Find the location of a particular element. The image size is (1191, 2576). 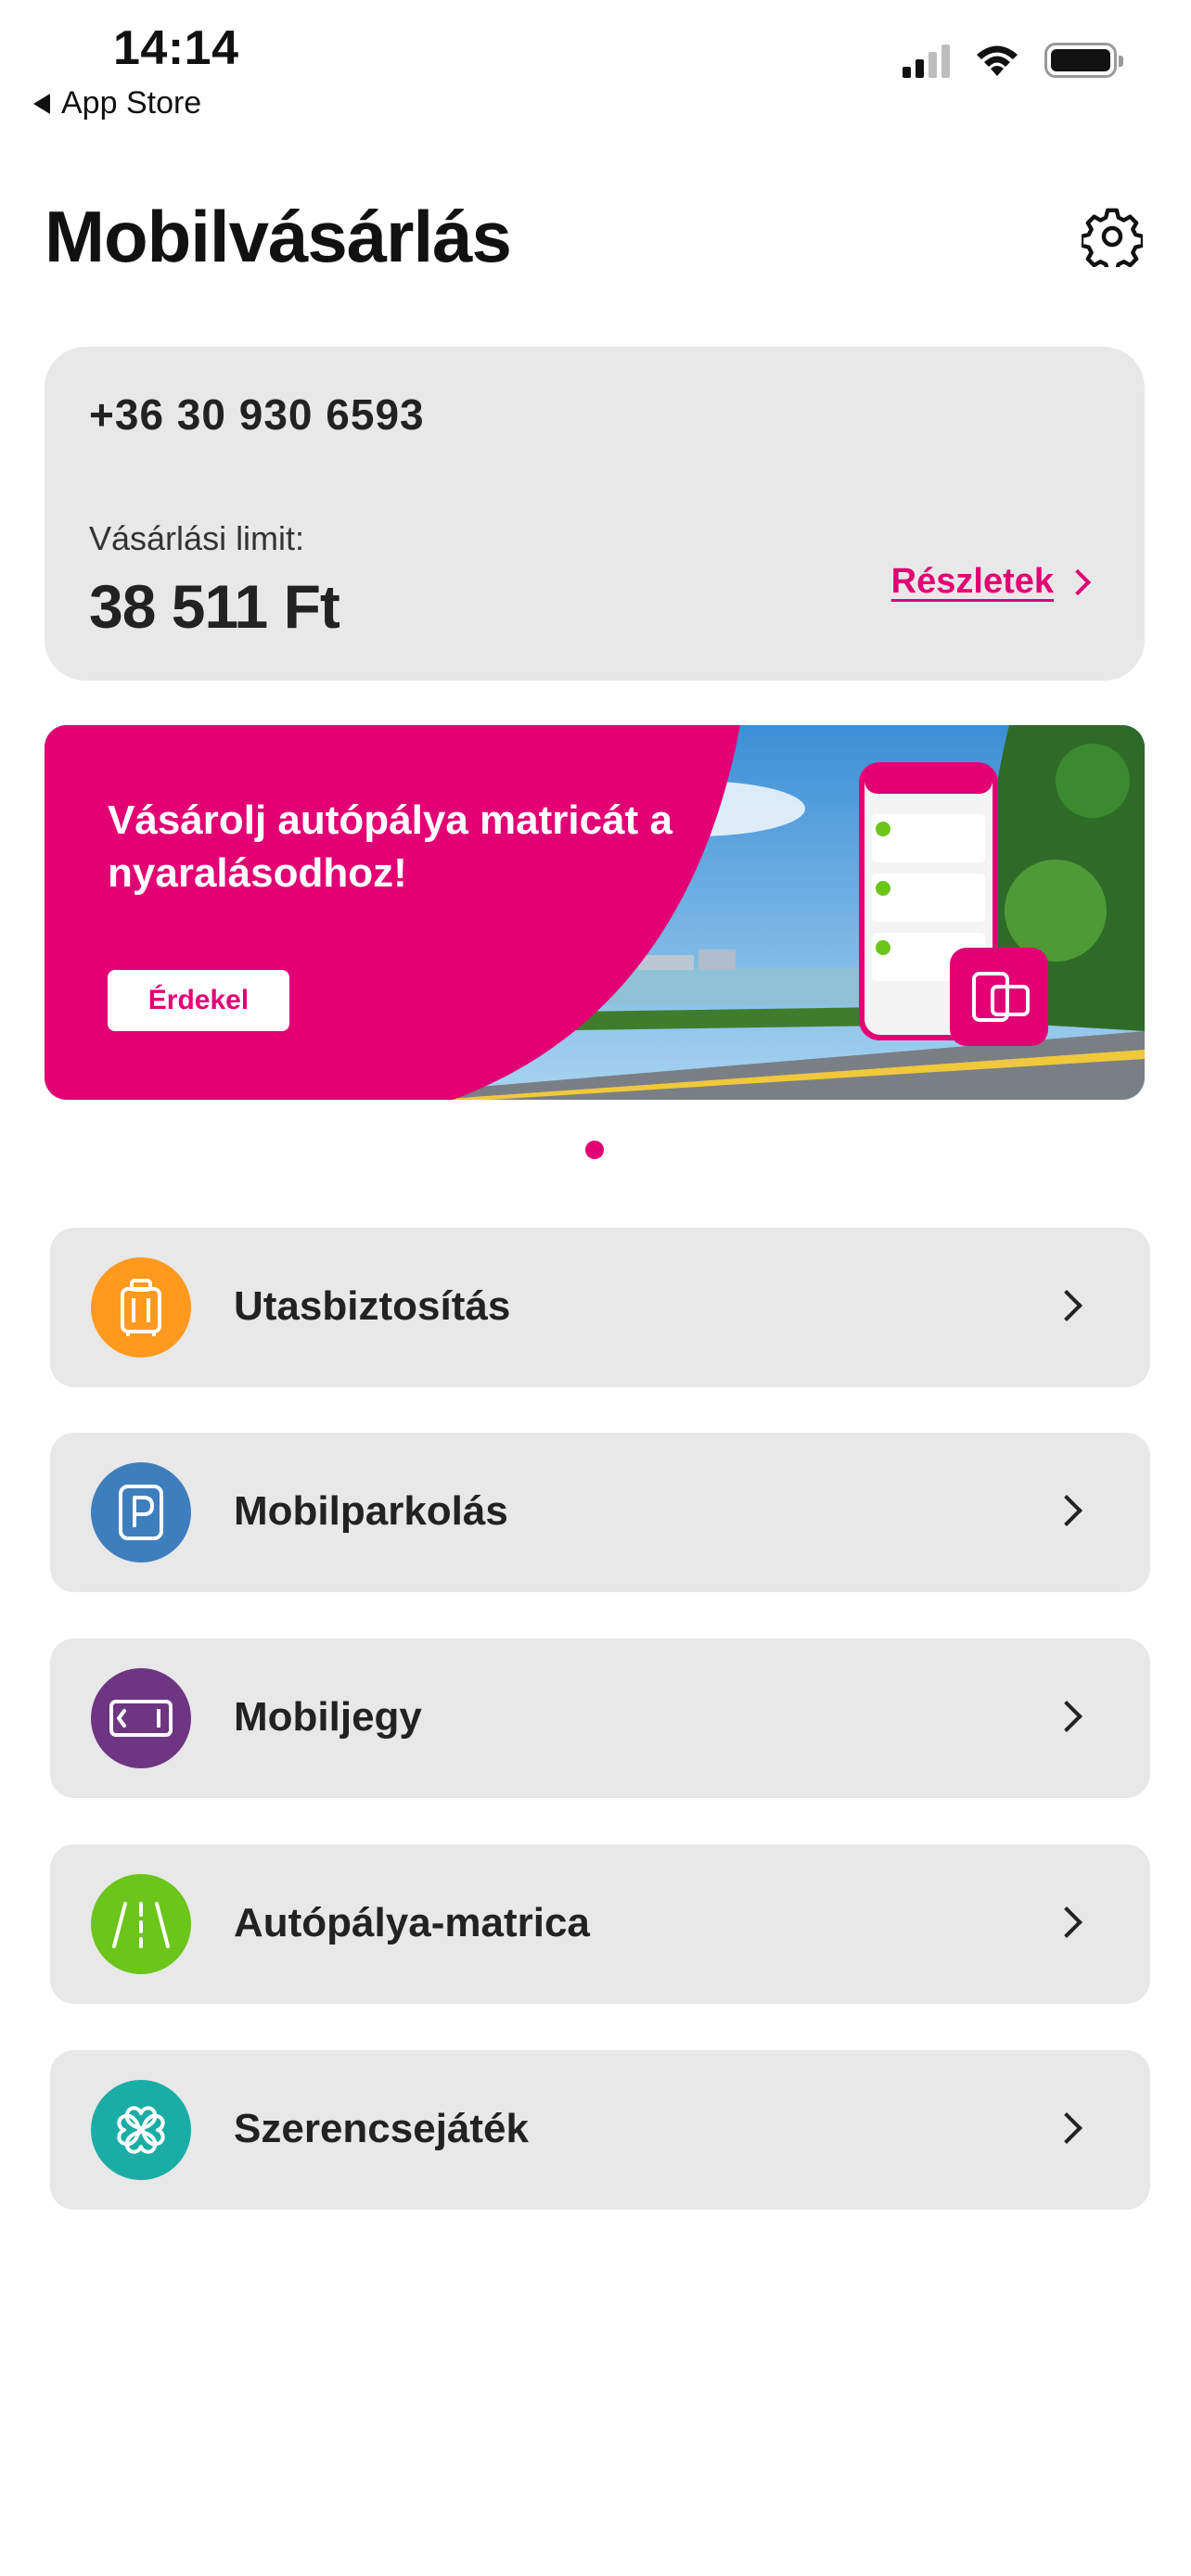

menu-item-label: Szerencsejáték is located at coordinates (381, 2128).